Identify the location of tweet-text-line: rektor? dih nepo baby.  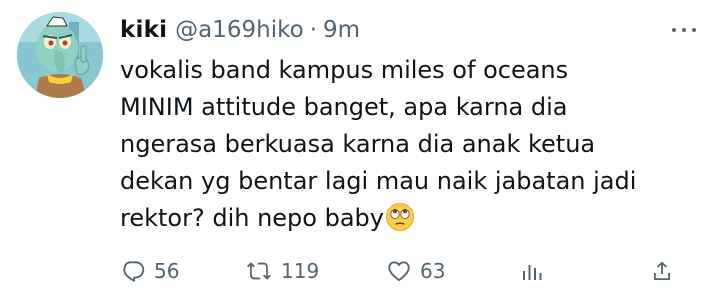
(252, 218).